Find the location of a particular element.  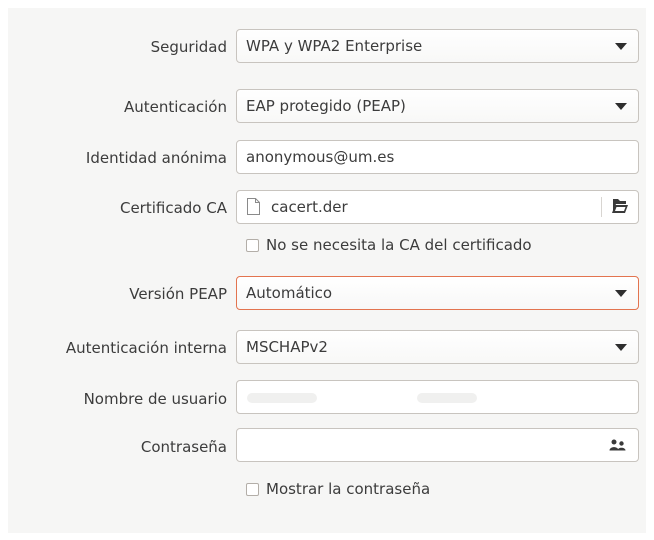

username-label: Nombre de usuario is located at coordinates (155, 399).